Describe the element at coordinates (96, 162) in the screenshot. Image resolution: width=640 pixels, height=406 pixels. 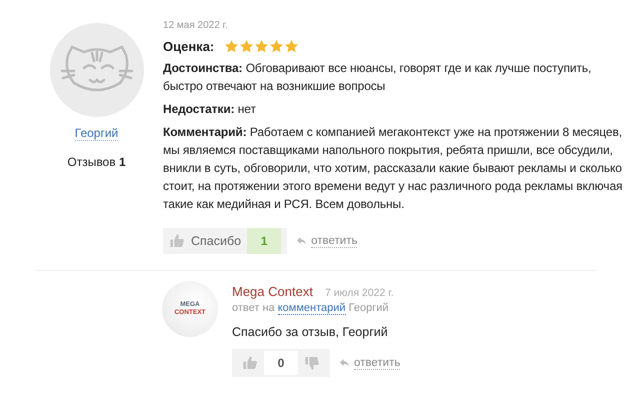
I see `review-count: Отзывов 1` at that location.